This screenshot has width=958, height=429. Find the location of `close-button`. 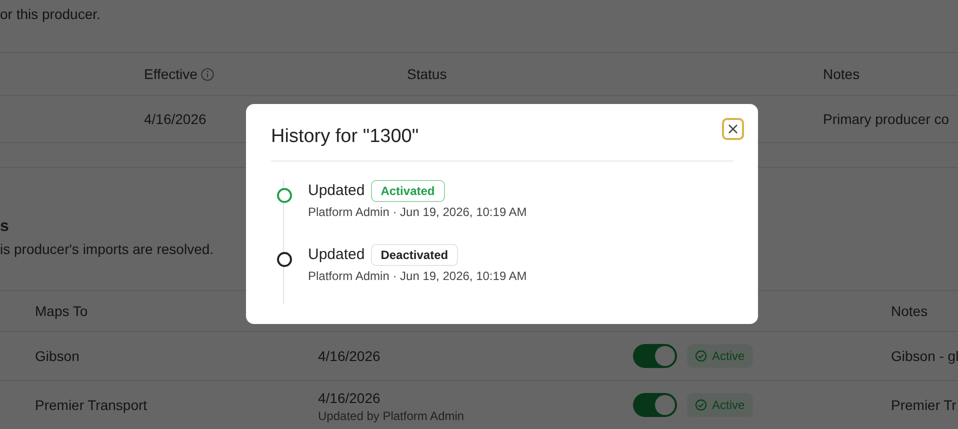

close-button is located at coordinates (733, 129).